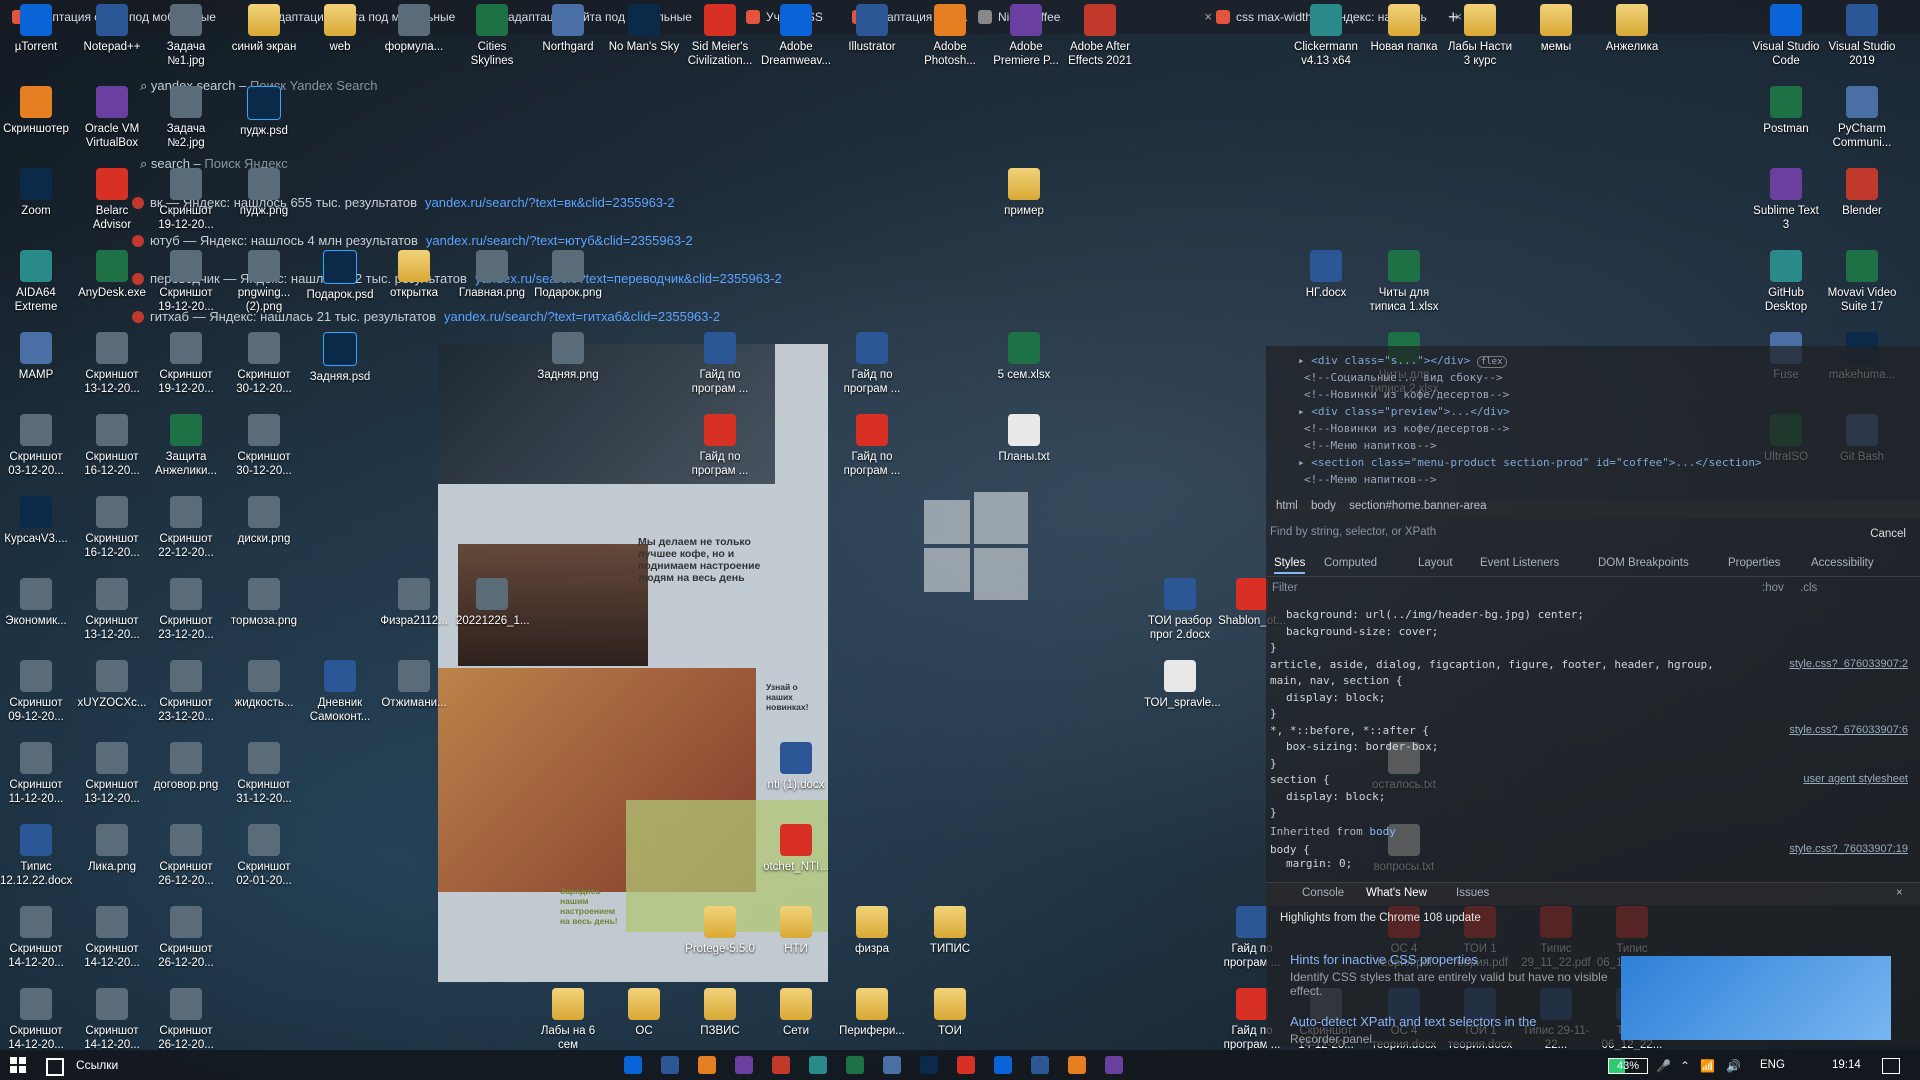 This screenshot has height=1080, width=1920. I want to click on desktop-icon: мемы, so click(1556, 29).